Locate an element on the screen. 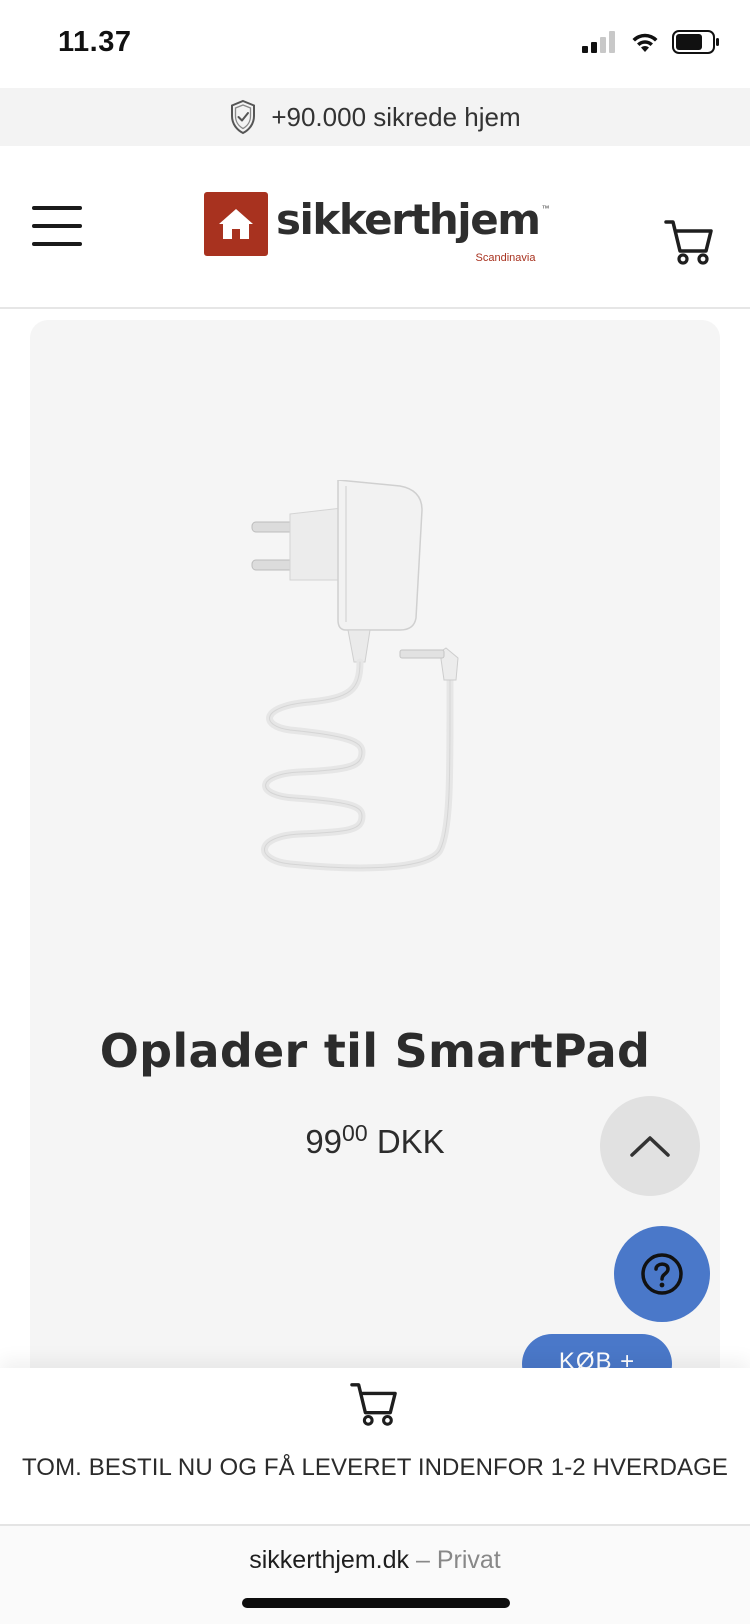 The image size is (750, 1624). wifi-icon is located at coordinates (645, 42).